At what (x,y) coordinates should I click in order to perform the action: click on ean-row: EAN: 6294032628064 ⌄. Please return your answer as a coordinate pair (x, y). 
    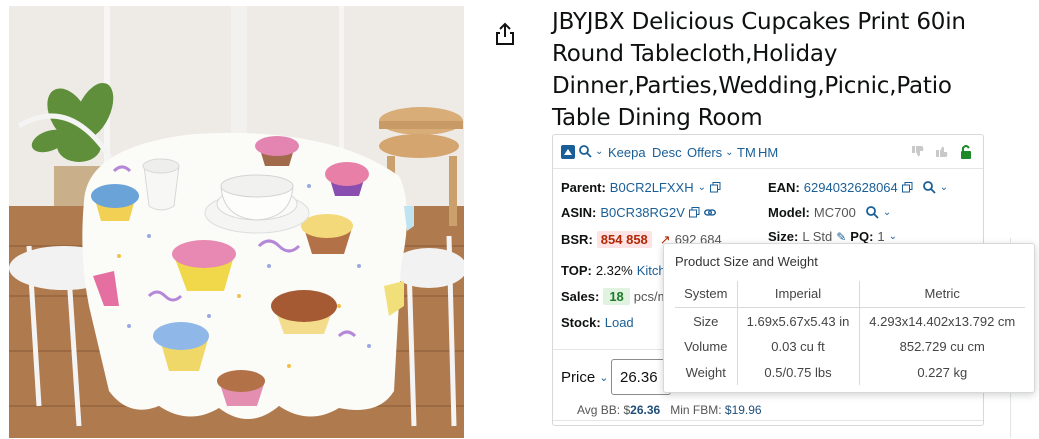
    Looking at the image, I should click on (858, 187).